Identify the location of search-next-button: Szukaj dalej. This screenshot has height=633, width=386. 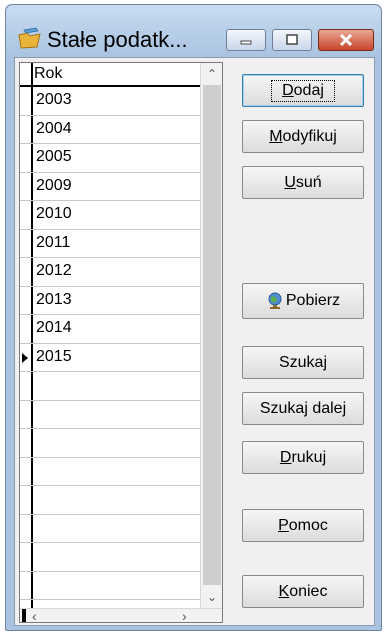
(303, 408).